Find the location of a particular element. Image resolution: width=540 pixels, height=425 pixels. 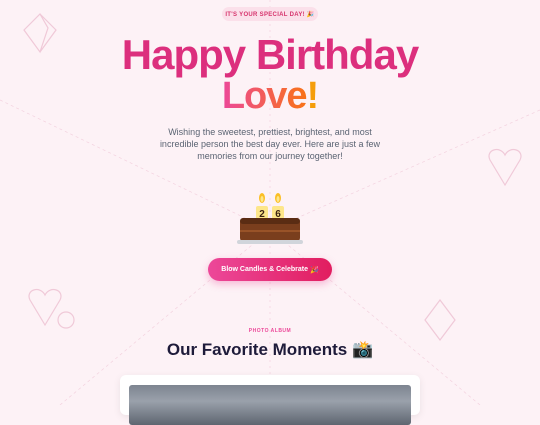

candle-flame-icon is located at coordinates (270, 198).